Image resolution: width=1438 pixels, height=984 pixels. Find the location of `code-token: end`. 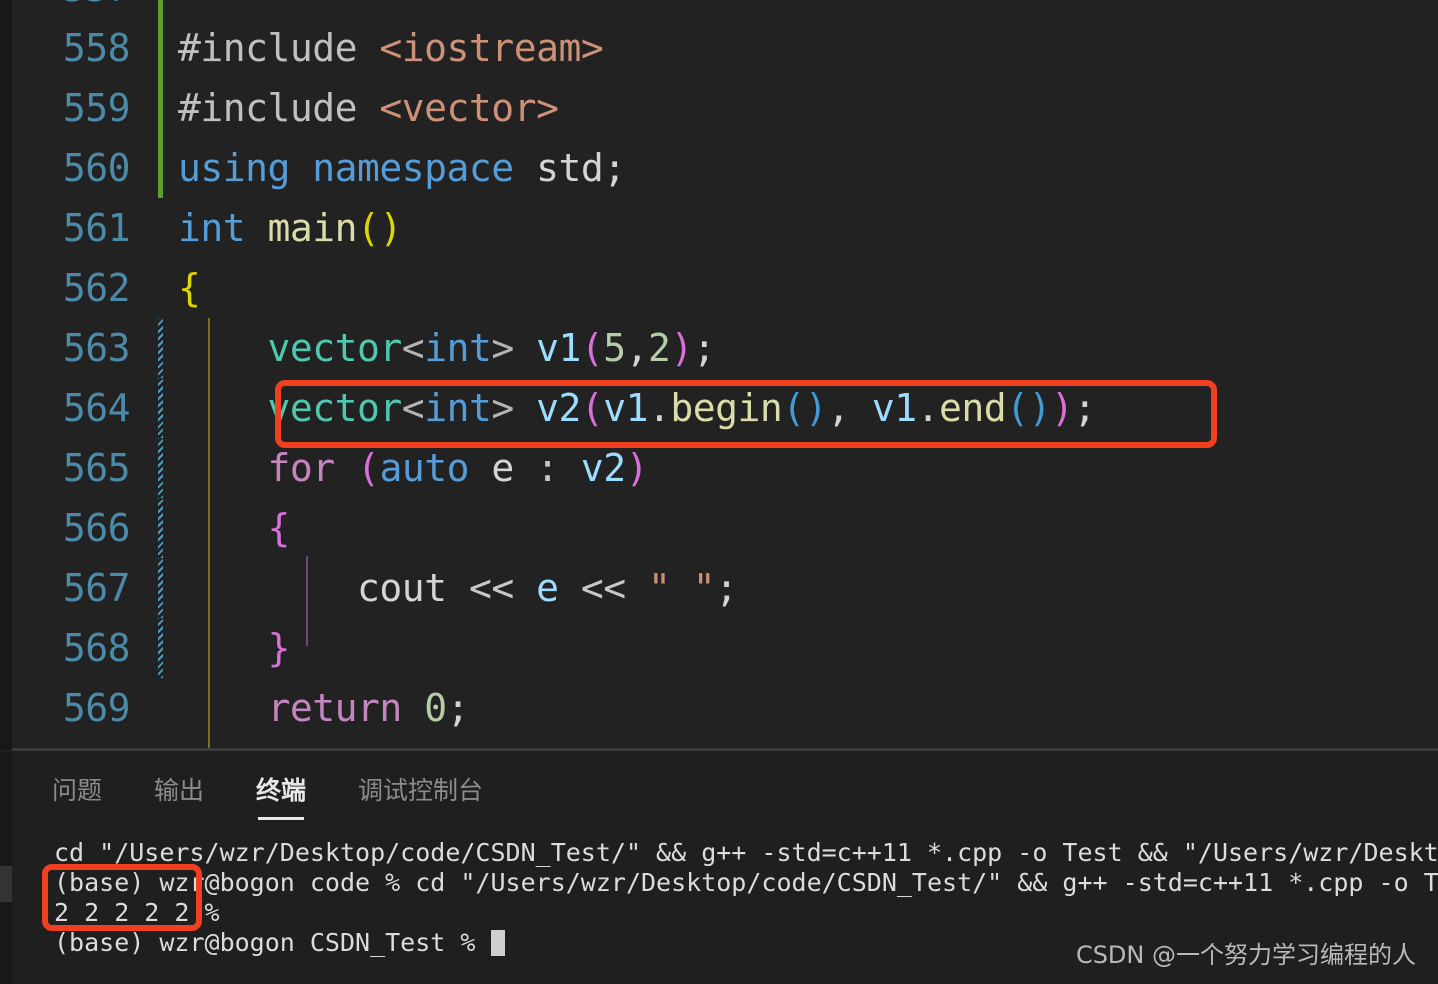

code-token: end is located at coordinates (973, 408).